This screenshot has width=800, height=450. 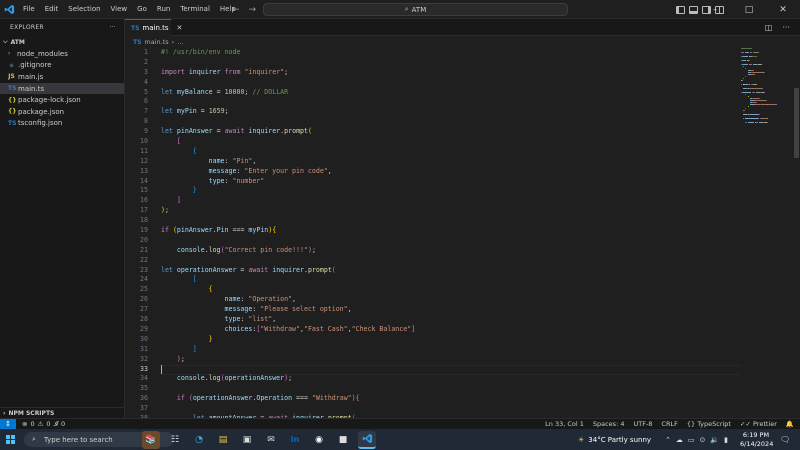 What do you see at coordinates (693, 9) in the screenshot?
I see `toggle-panel-icon` at bounding box center [693, 9].